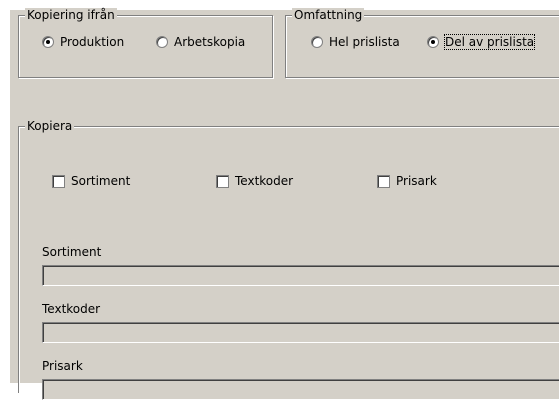 The height and width of the screenshot is (400, 559). I want to click on checkbox-textkoder: Textkoder, so click(254, 181).